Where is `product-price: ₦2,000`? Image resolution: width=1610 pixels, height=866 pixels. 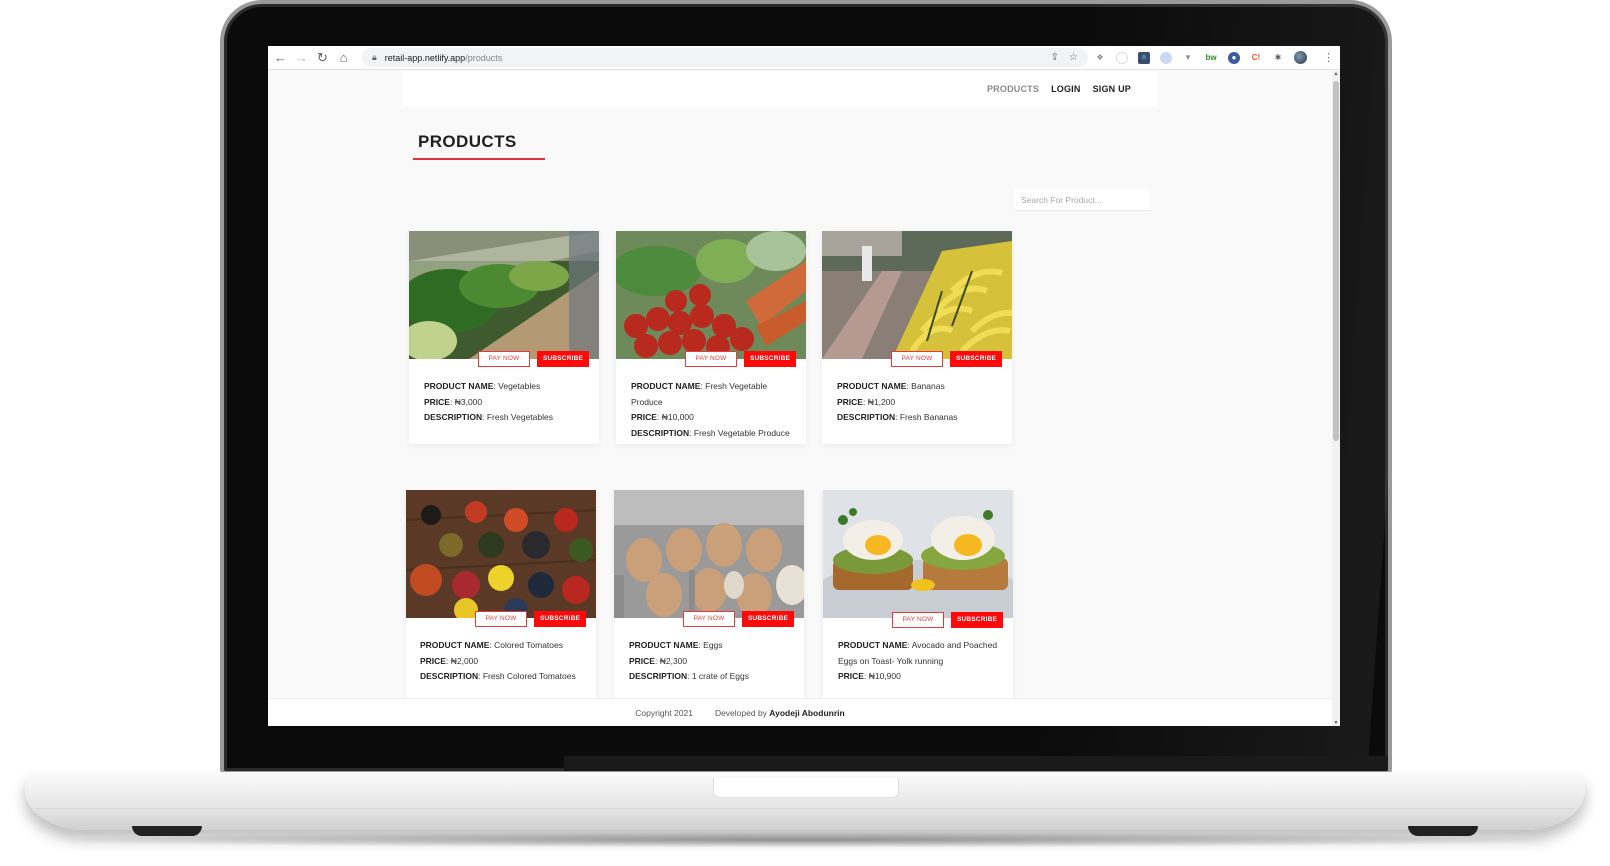
product-price: ₦2,000 is located at coordinates (464, 660).